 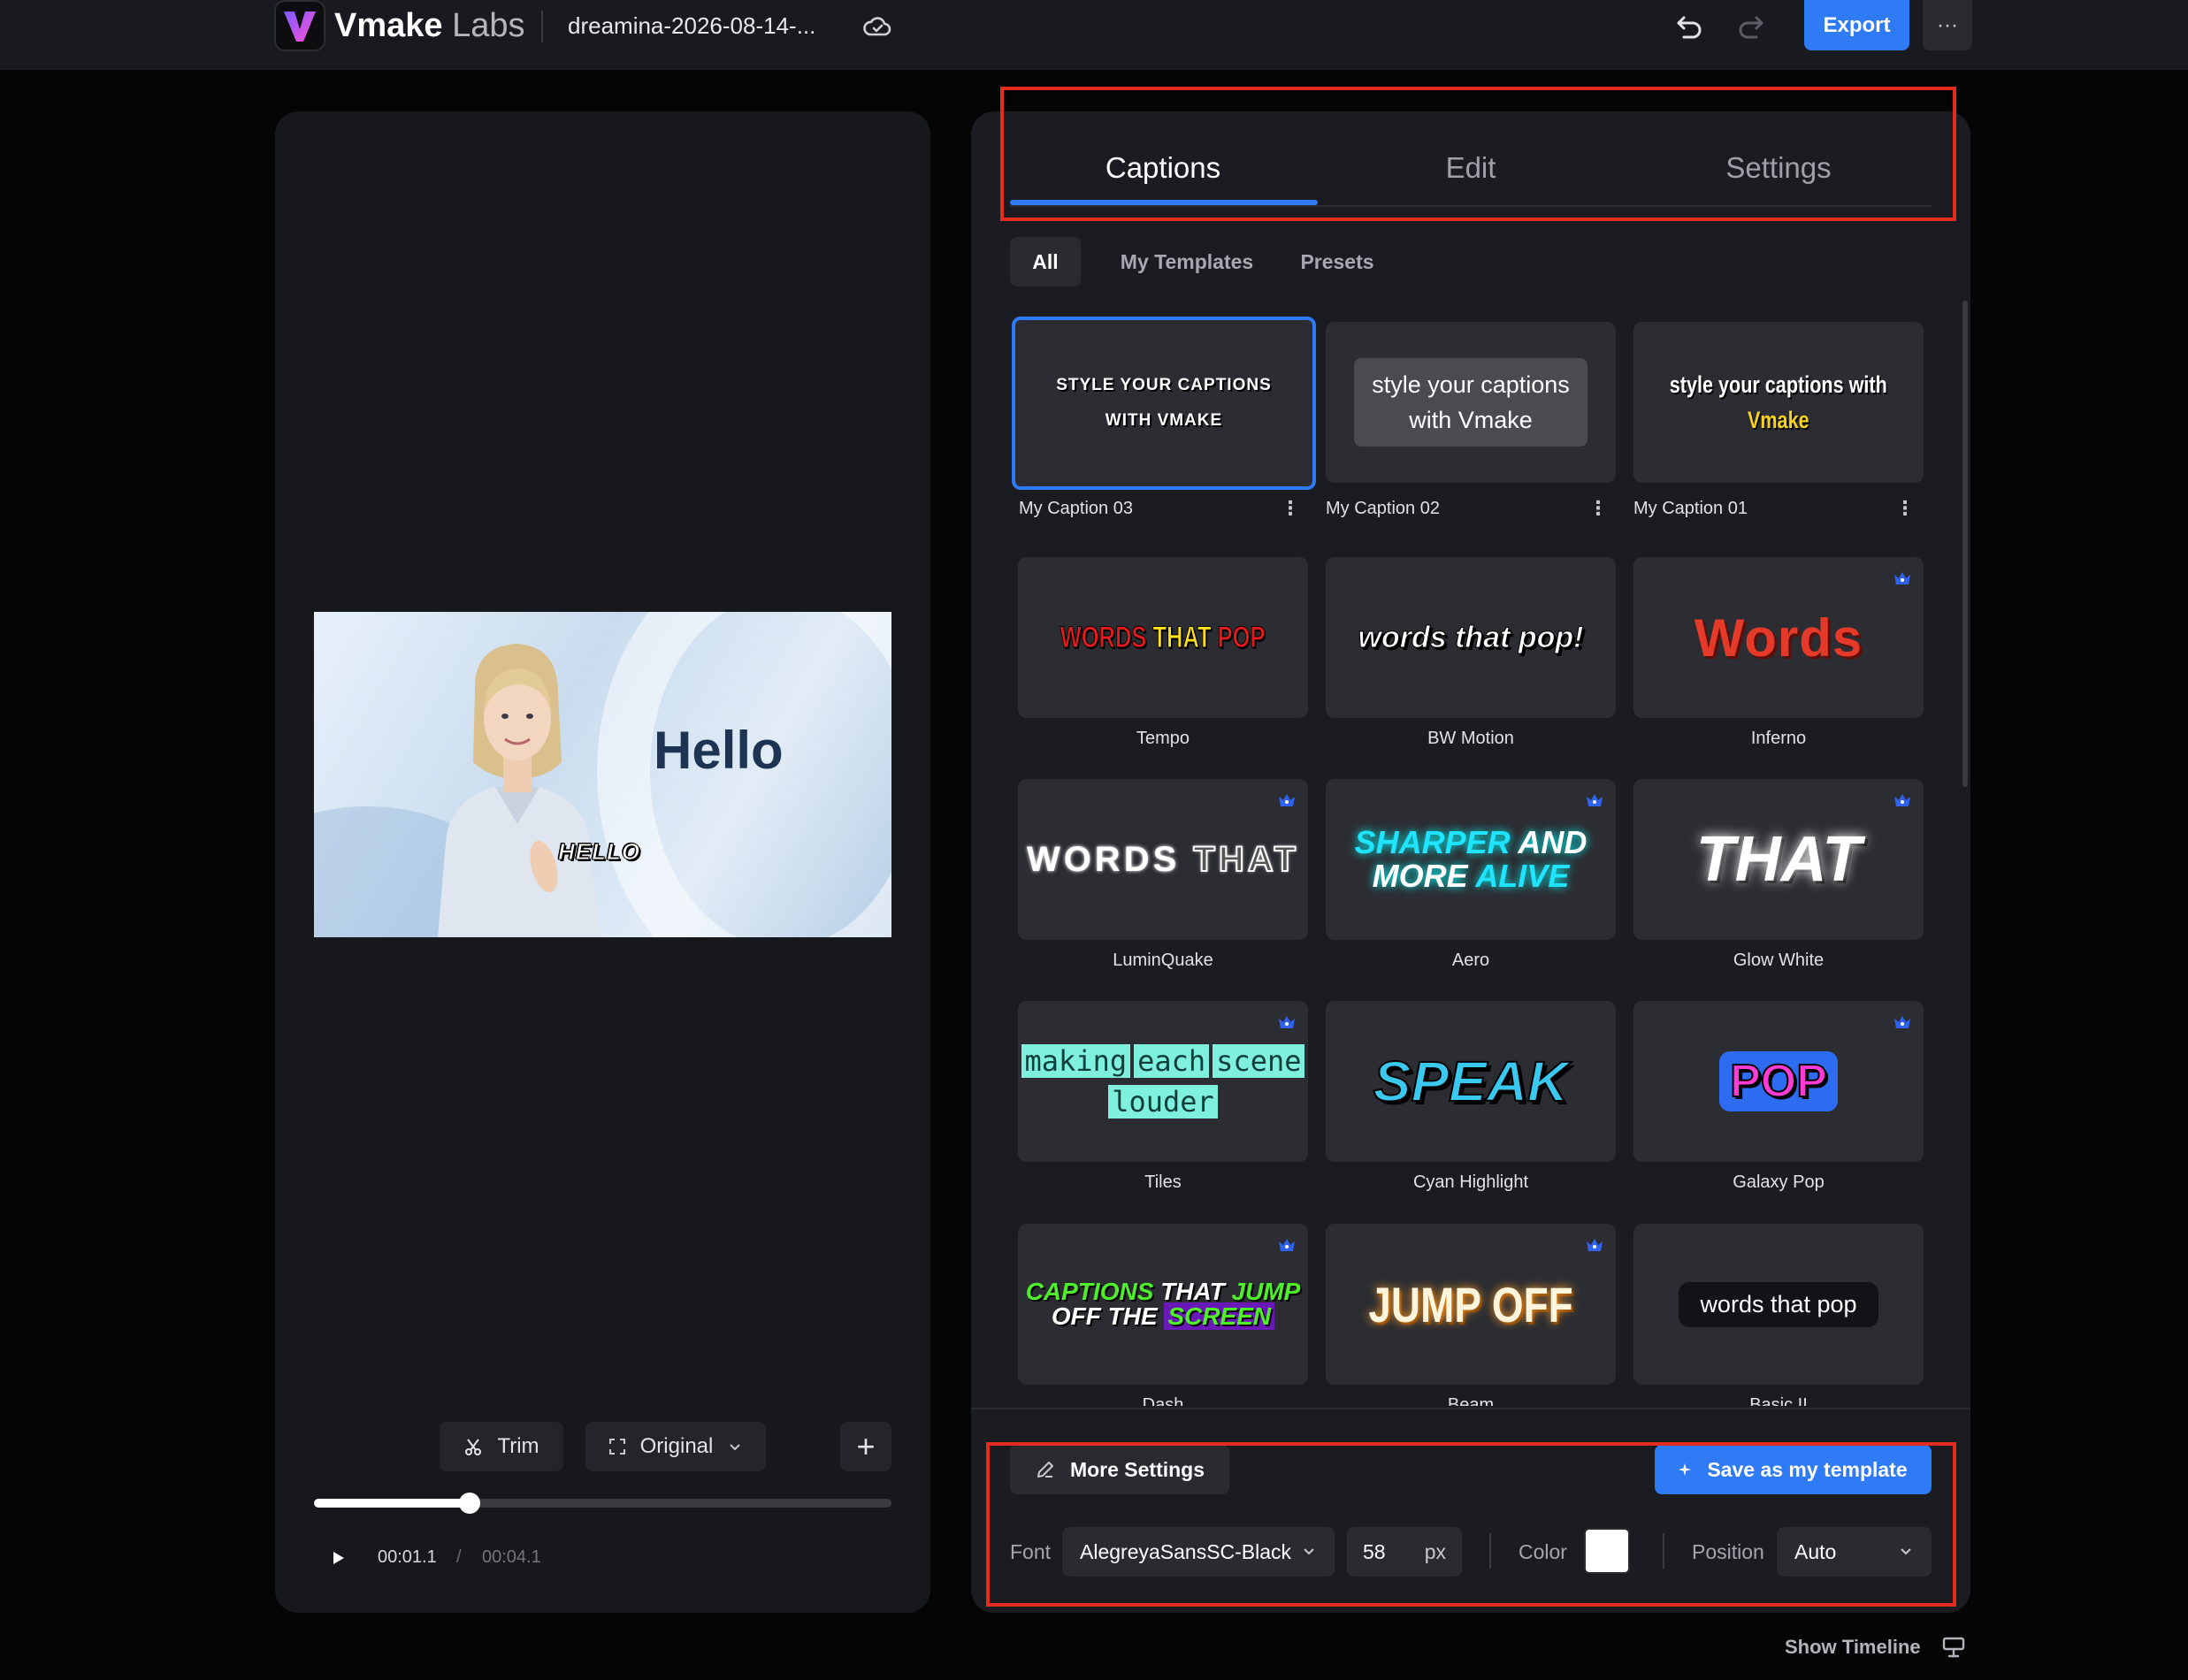 What do you see at coordinates (598, 852) in the screenshot?
I see `video-caption-overlay: HELLO` at bounding box center [598, 852].